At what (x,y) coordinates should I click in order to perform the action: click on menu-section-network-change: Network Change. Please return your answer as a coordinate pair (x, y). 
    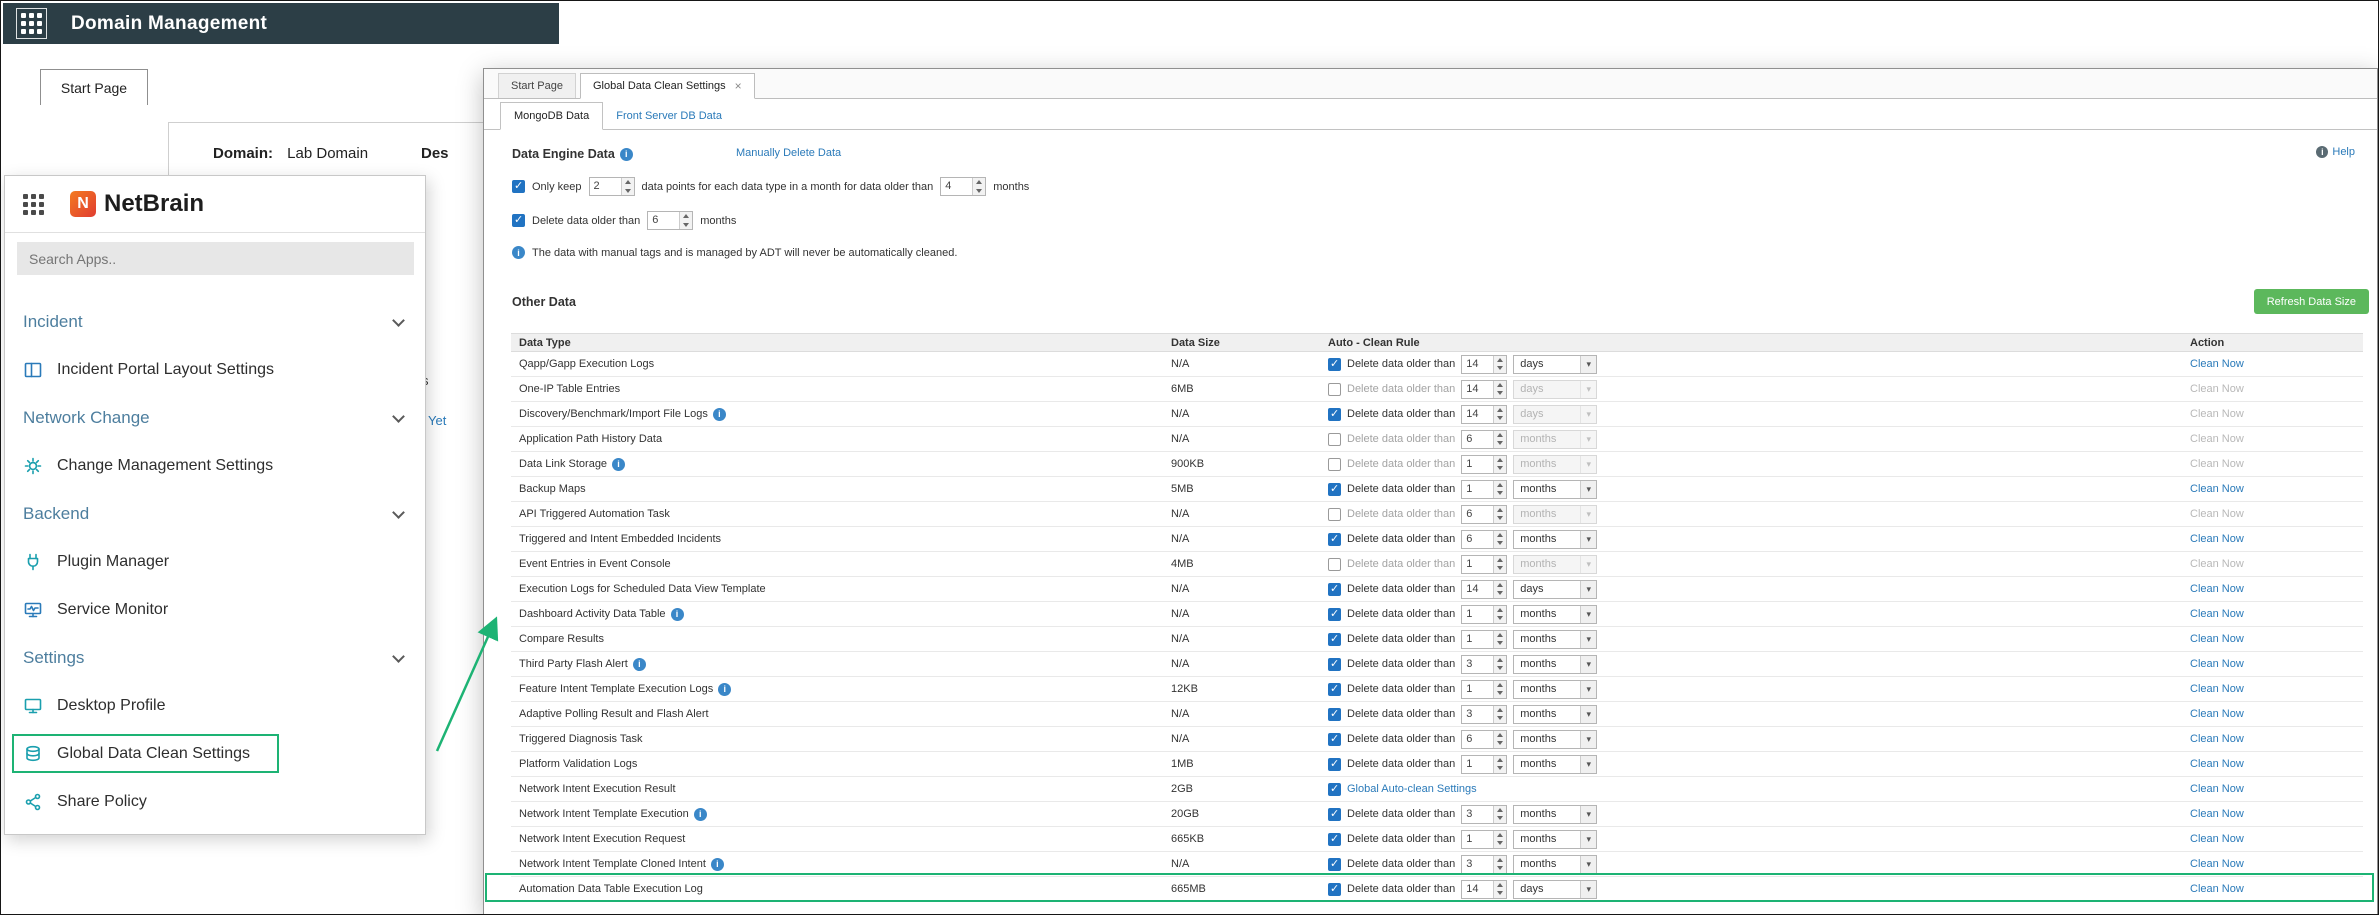
    Looking at the image, I should click on (215, 418).